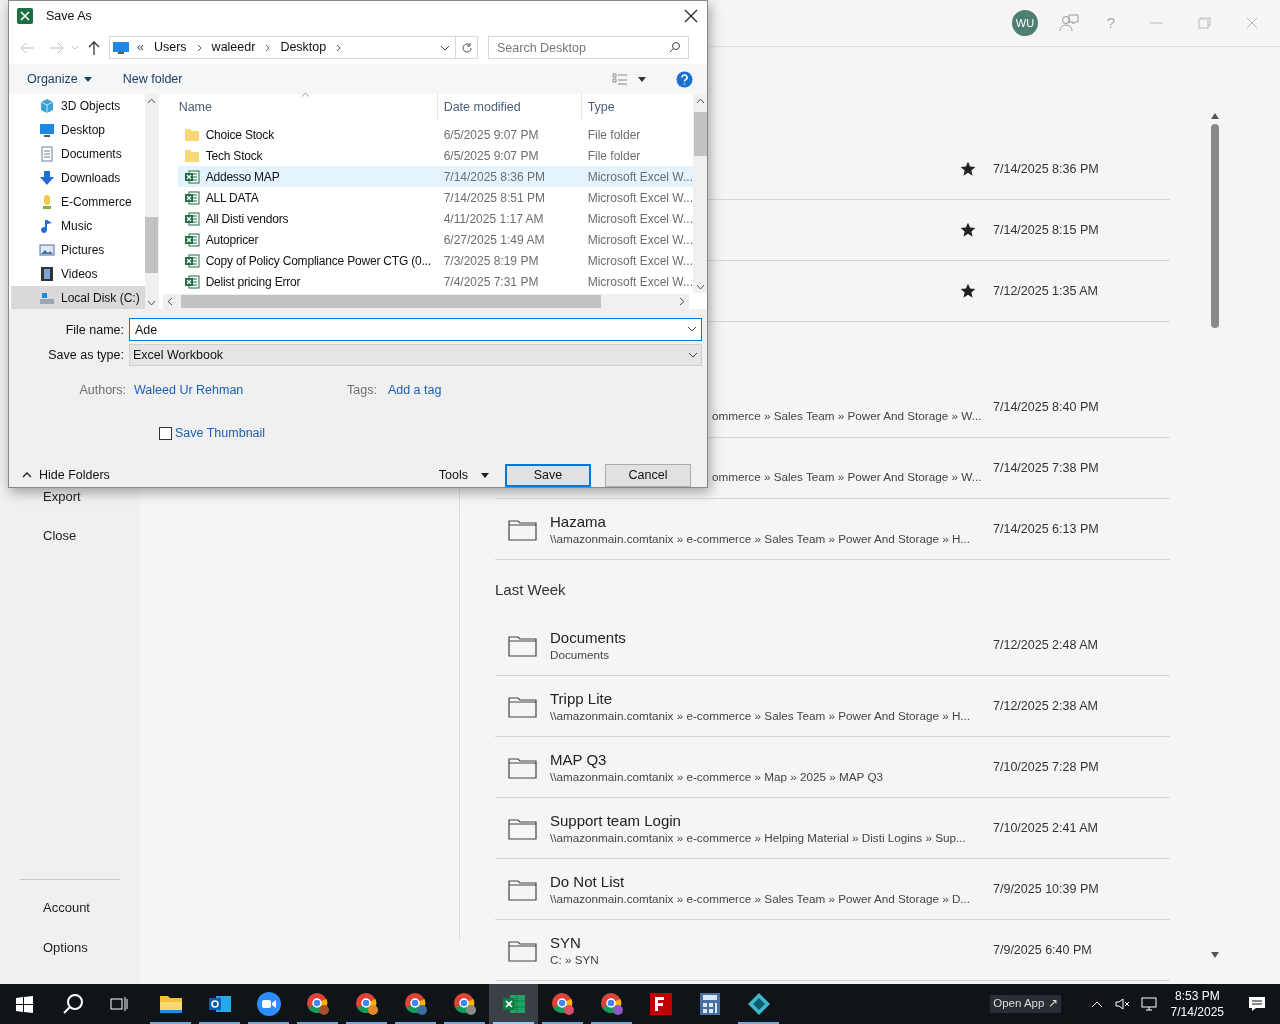  Describe the element at coordinates (832, 706) in the screenshot. I see `recent-folder-row: Tripp Lite \\amazonmain.comtanix » e-commerce » Sales Team » Power And Storage » H... 7/12/2025 2:38 AM` at that location.